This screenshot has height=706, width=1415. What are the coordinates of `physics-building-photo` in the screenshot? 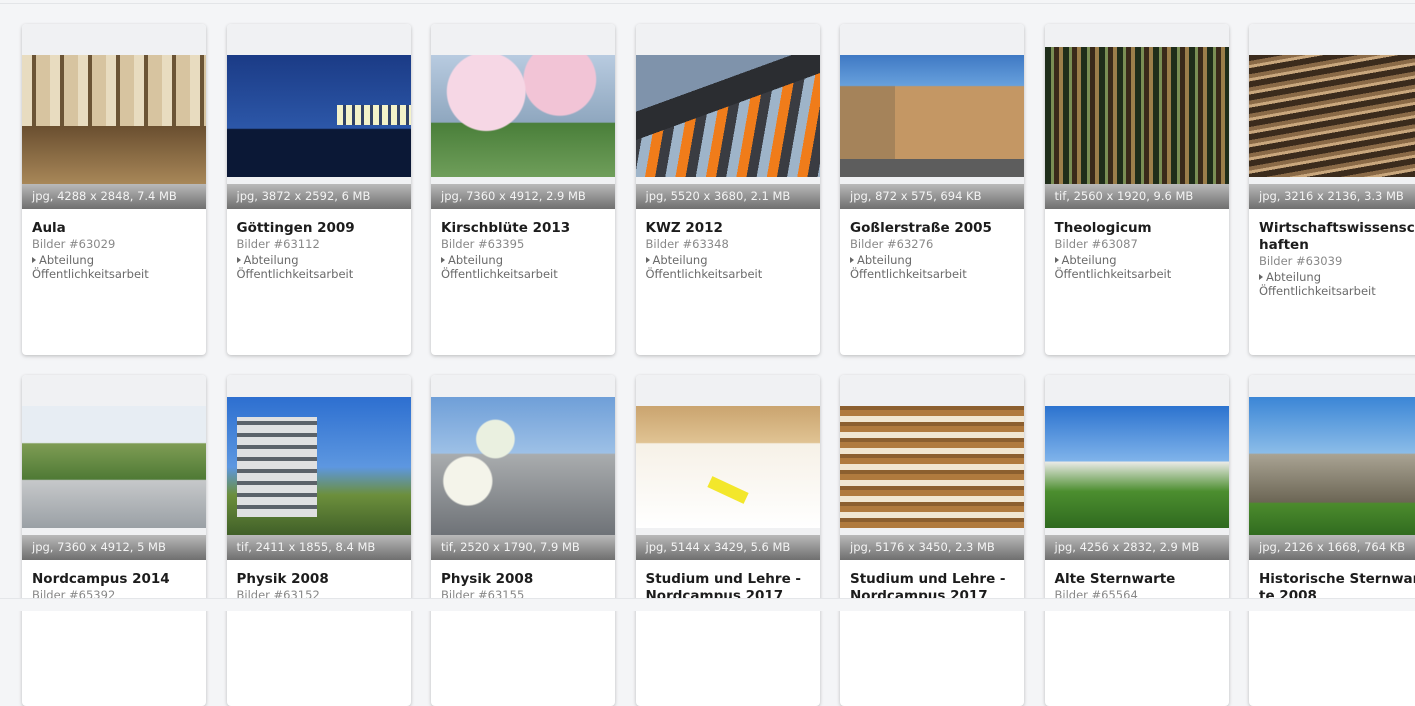 It's located at (318, 467).